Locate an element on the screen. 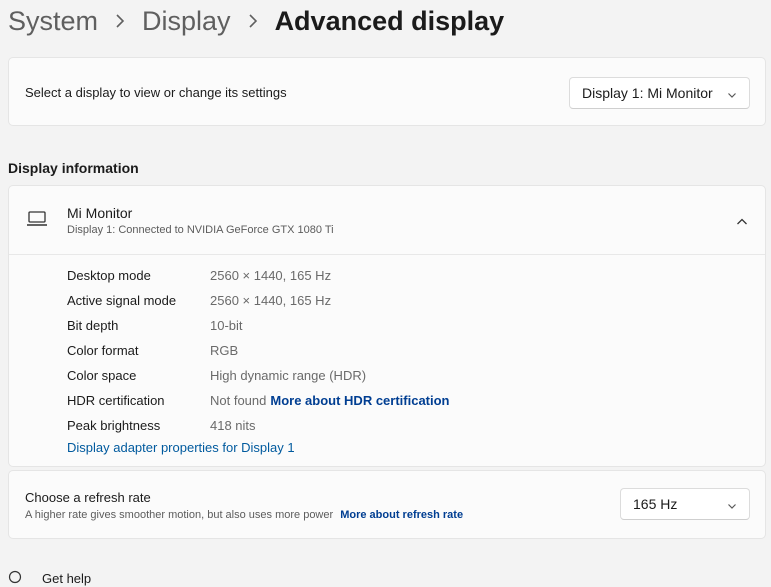  monitor-name: Mi Monitor is located at coordinates (100, 213).